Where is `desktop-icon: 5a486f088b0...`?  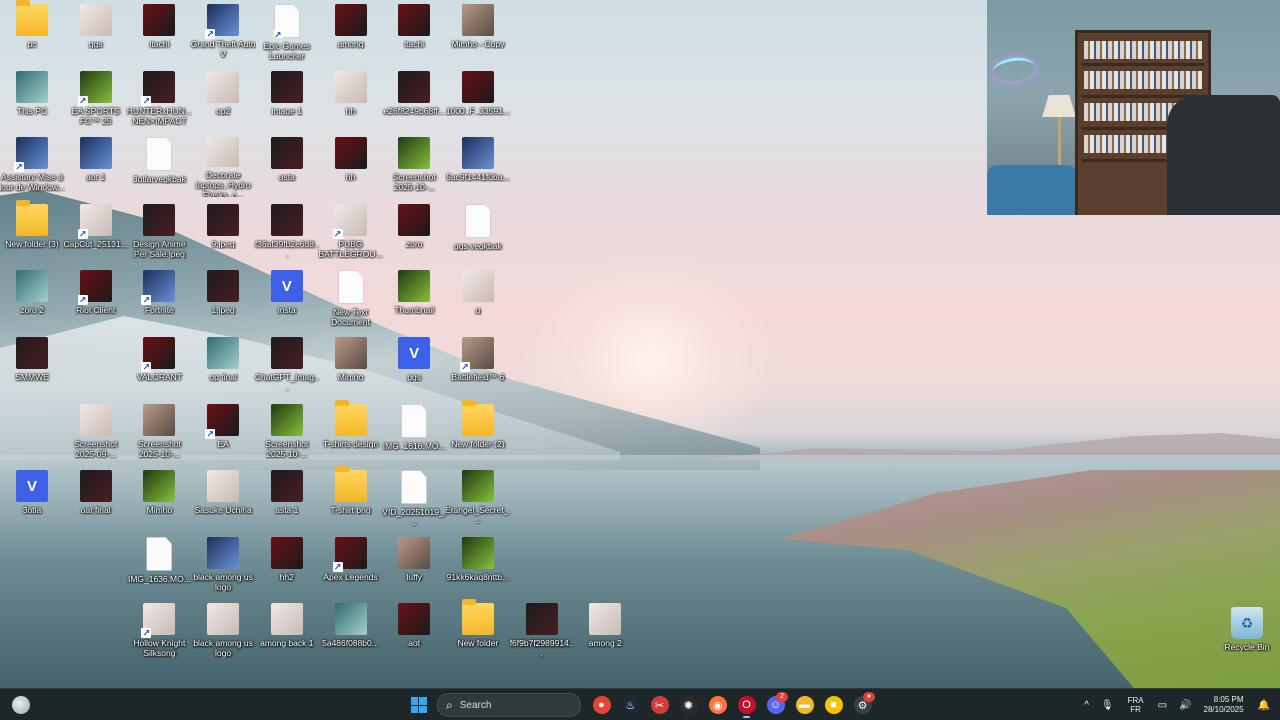 desktop-icon: 5a486f088b0... is located at coordinates (351, 631).